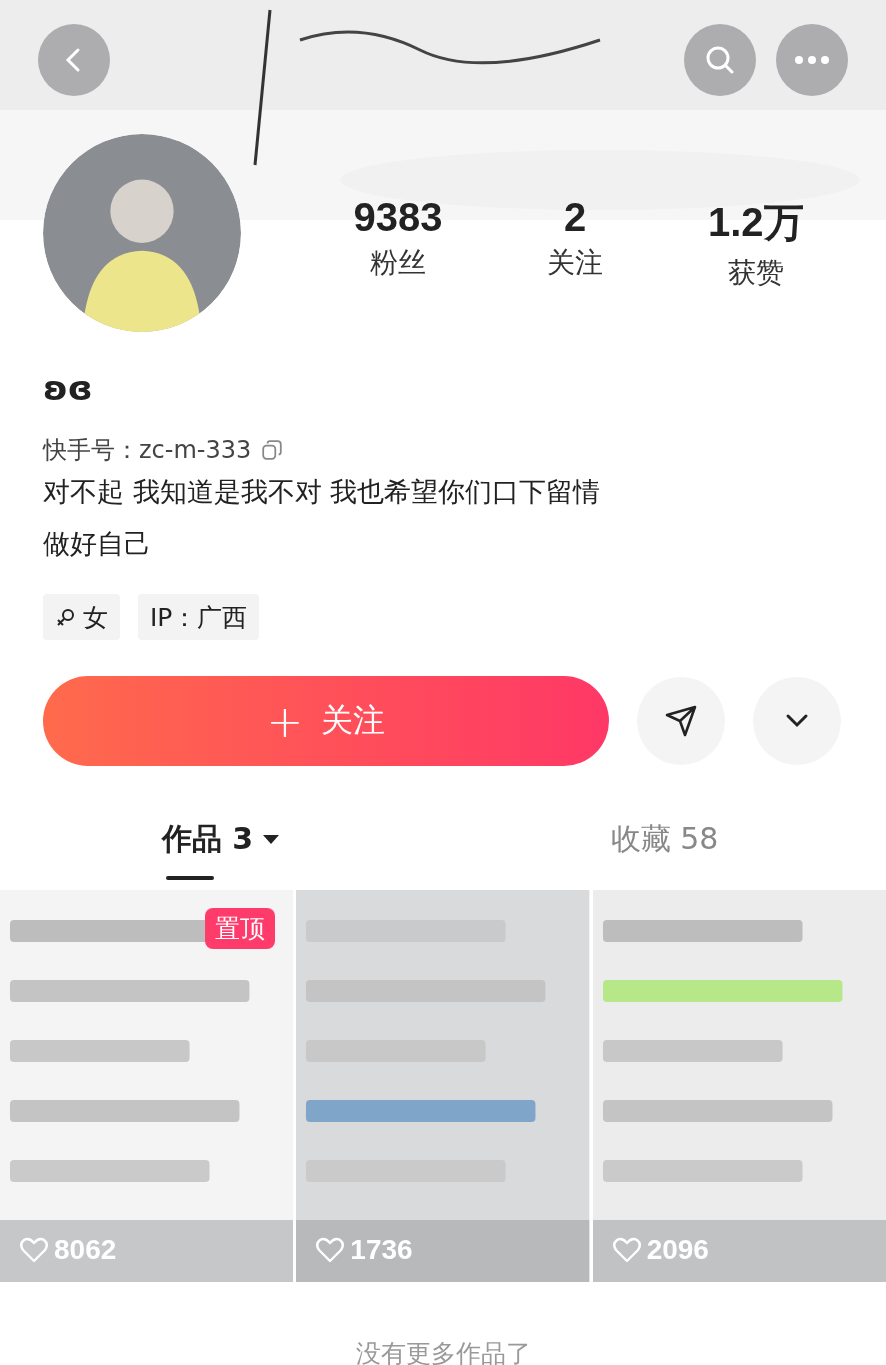 The image size is (886, 1365). Describe the element at coordinates (271, 839) in the screenshot. I see `caret-down-icon` at that location.